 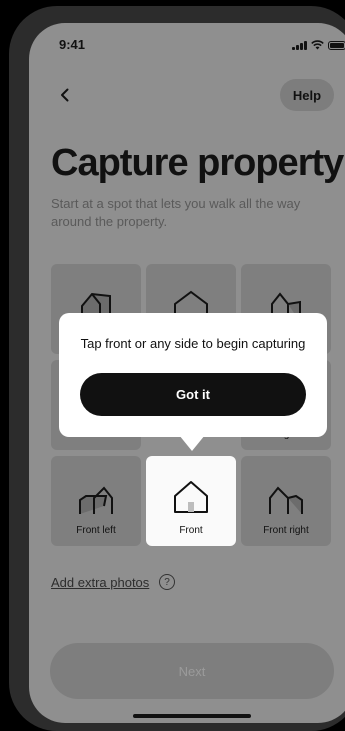 I want to click on house-front-right-icon, so click(x=286, y=500).